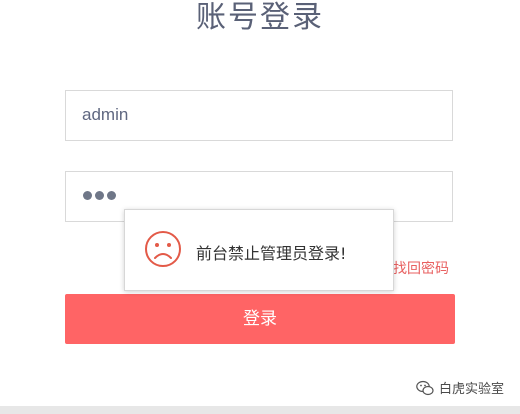 This screenshot has width=520, height=414. What do you see at coordinates (105, 114) in the screenshot?
I see `username-value: admin` at bounding box center [105, 114].